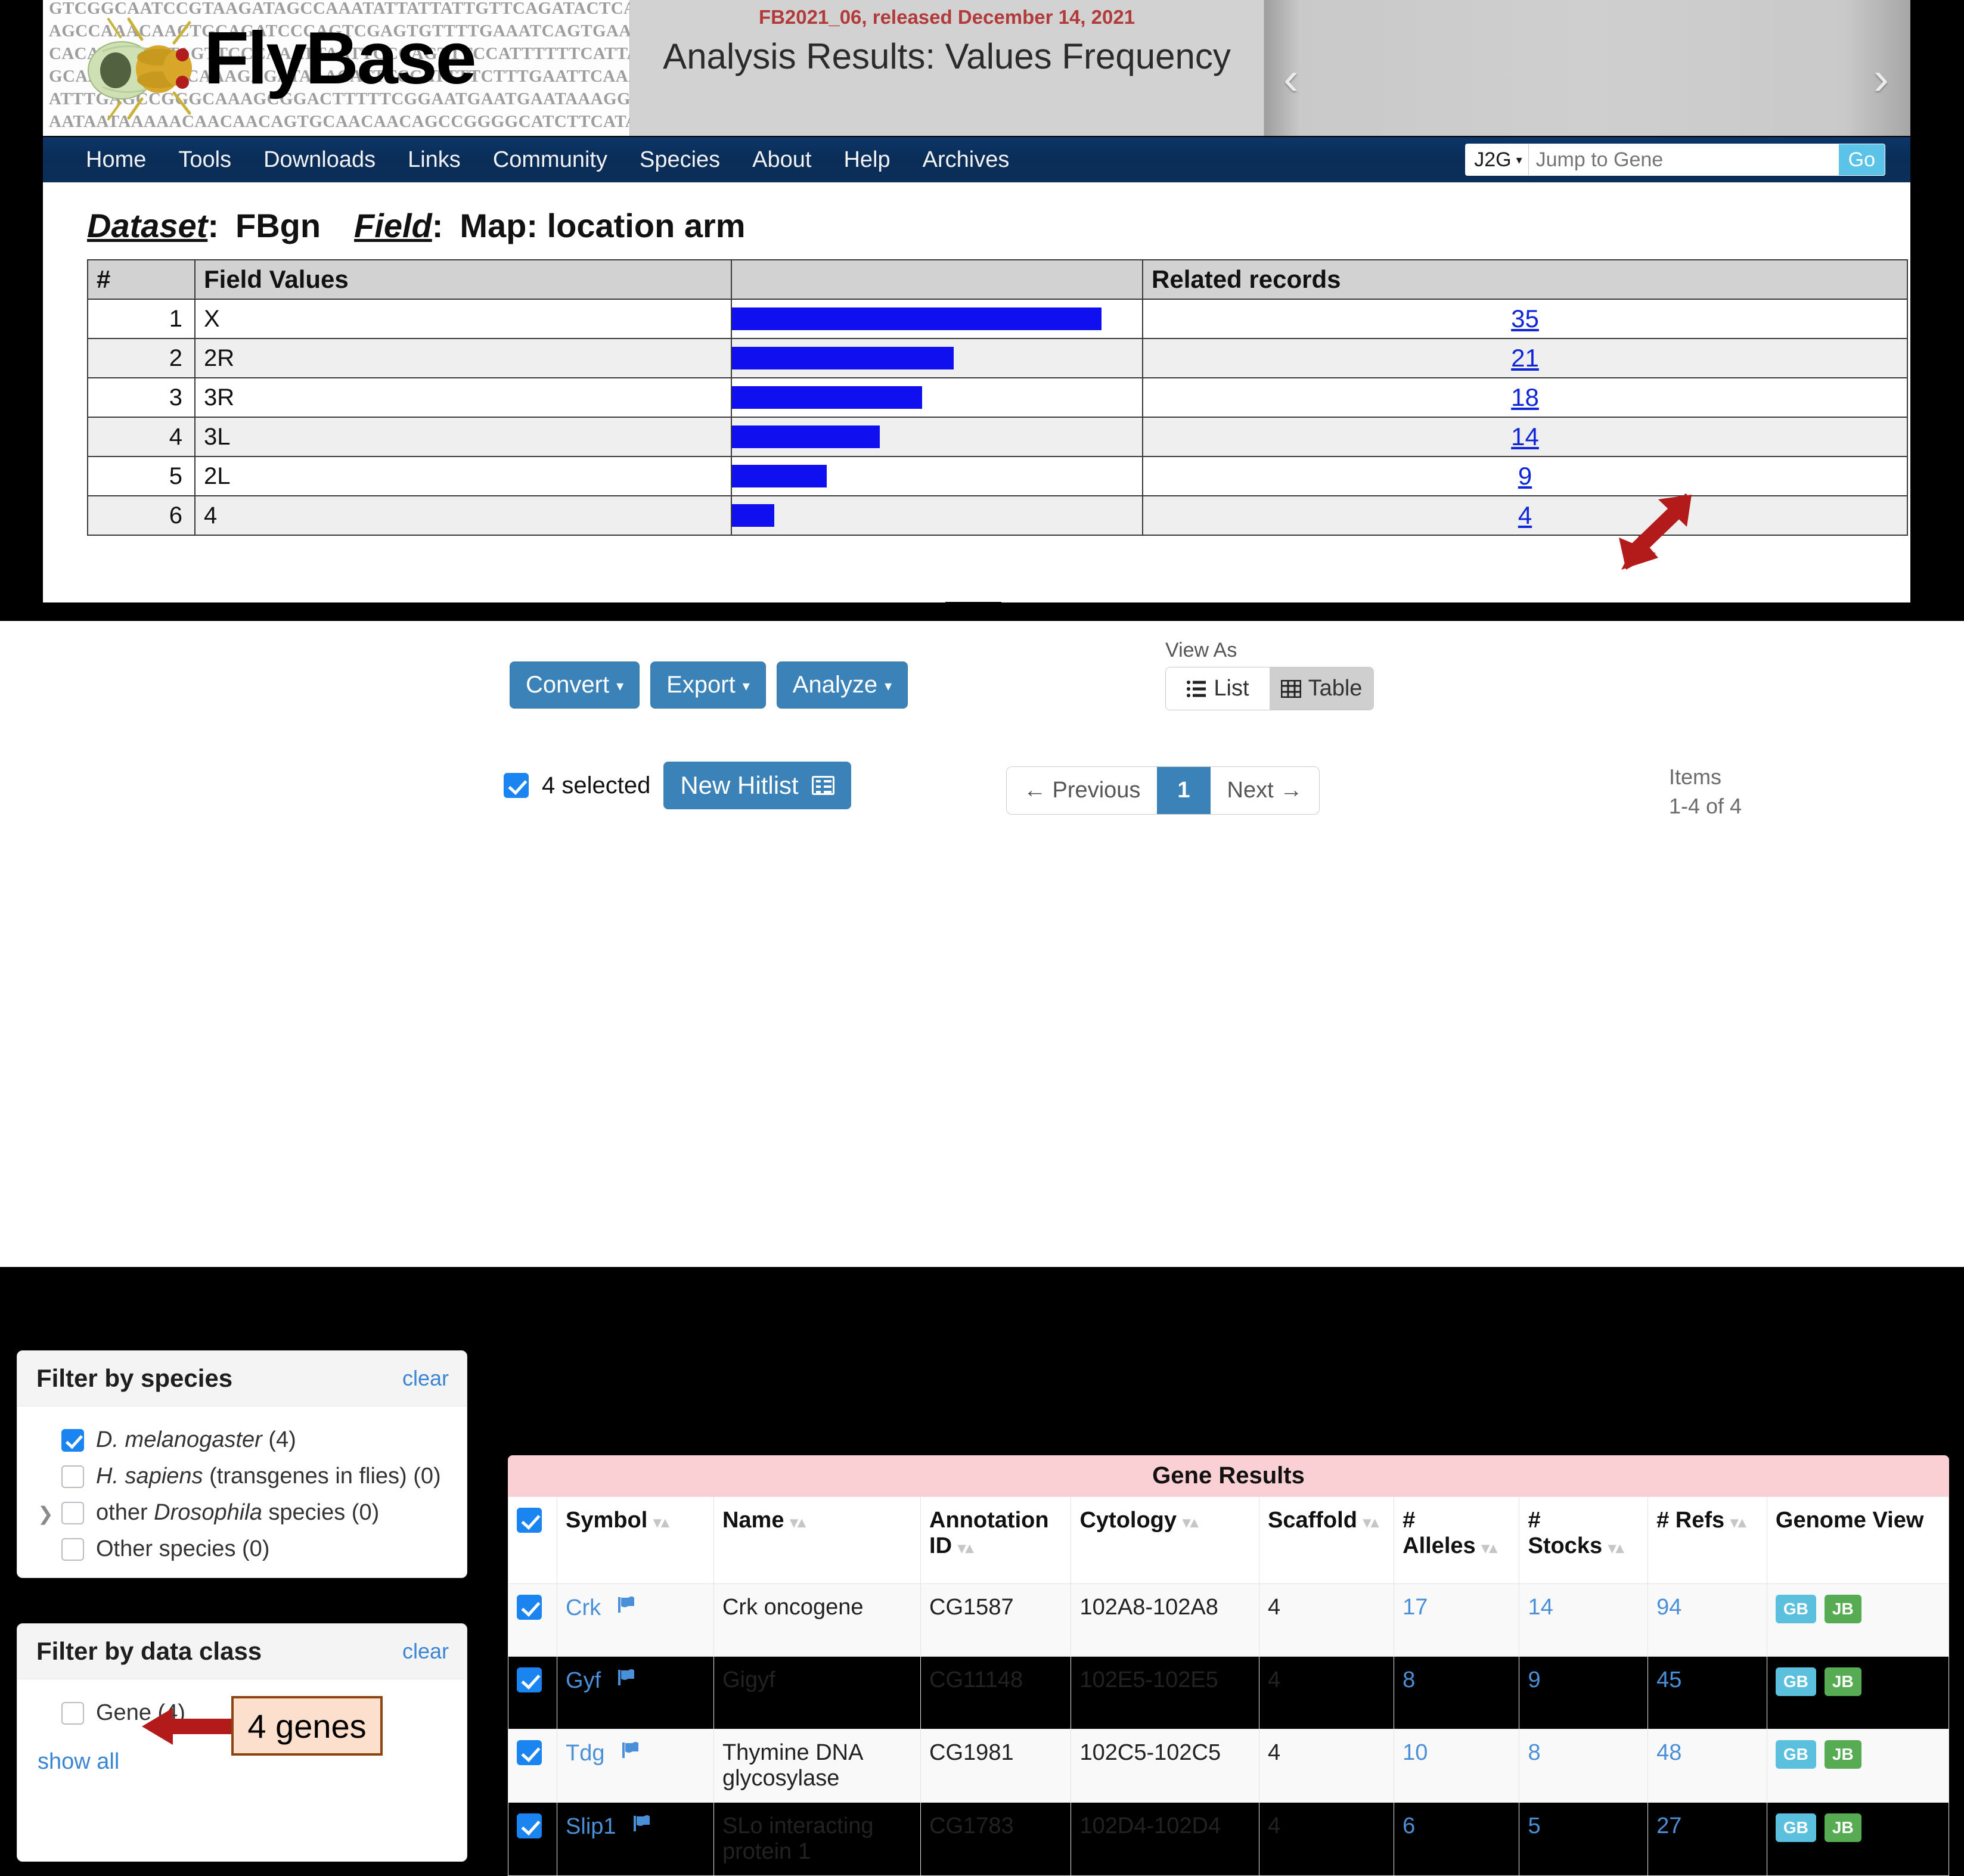  I want to click on gene-symbol-link: Crk, so click(583, 1607).